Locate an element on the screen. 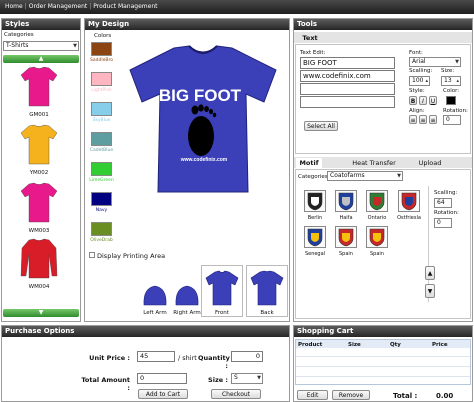  align-left-button: ≡ is located at coordinates (413, 119).